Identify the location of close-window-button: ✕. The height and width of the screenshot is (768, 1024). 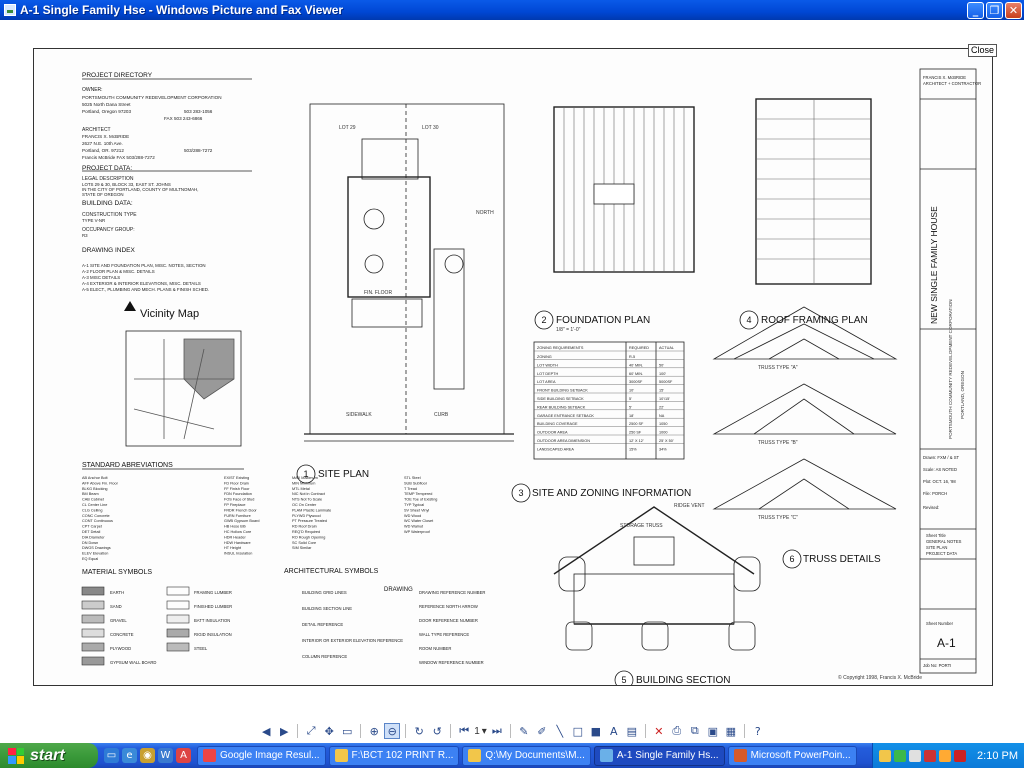
(1013, 10).